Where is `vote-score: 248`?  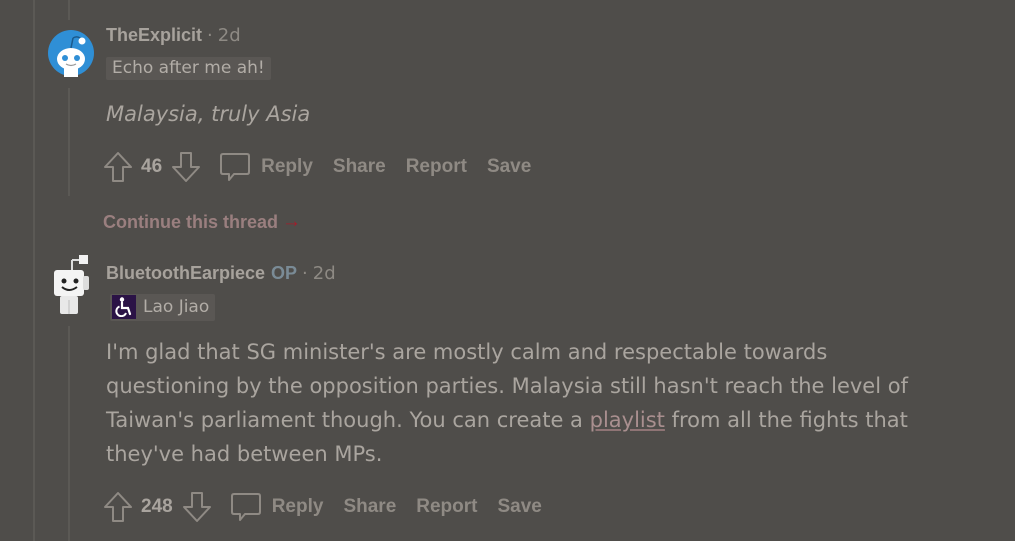 vote-score: 248 is located at coordinates (157, 506).